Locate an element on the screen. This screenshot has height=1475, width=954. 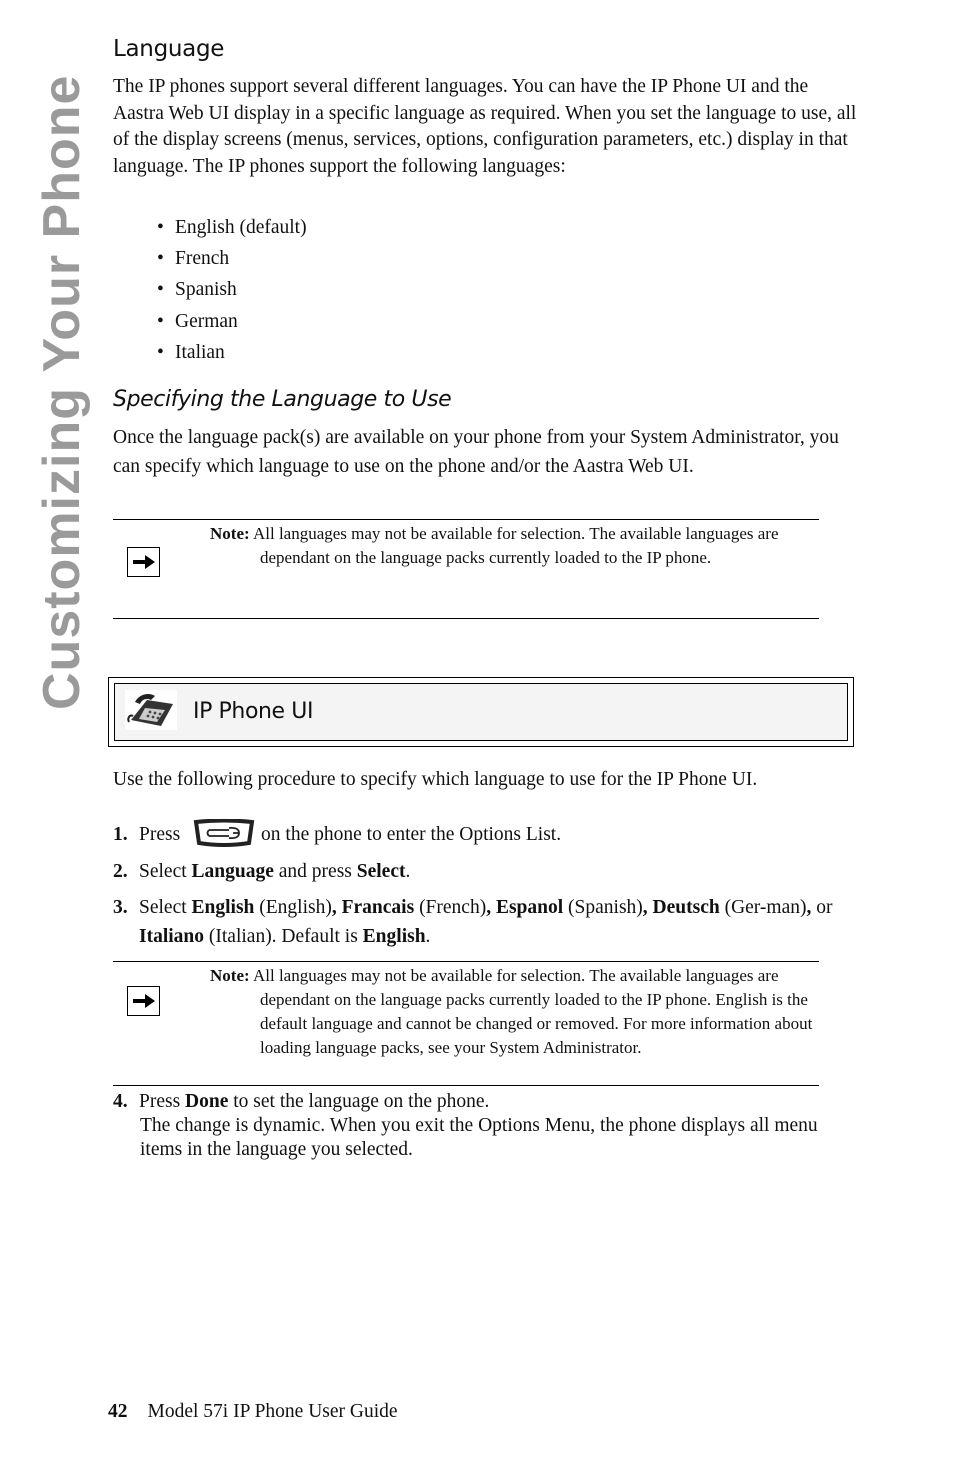
chapter-side-tab: Customizing Your Phone is located at coordinates (62, 392).